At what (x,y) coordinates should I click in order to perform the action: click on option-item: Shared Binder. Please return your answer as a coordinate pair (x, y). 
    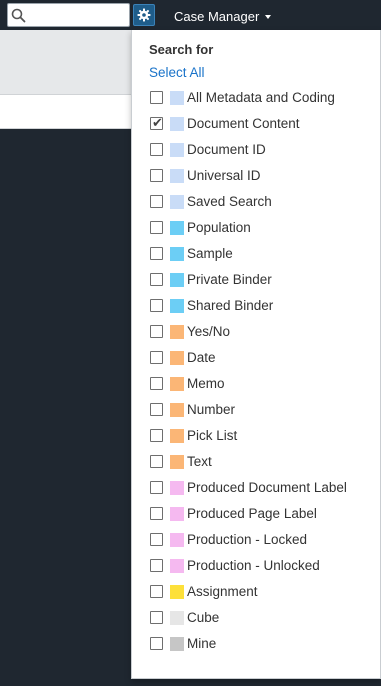
    Looking at the image, I should click on (256, 306).